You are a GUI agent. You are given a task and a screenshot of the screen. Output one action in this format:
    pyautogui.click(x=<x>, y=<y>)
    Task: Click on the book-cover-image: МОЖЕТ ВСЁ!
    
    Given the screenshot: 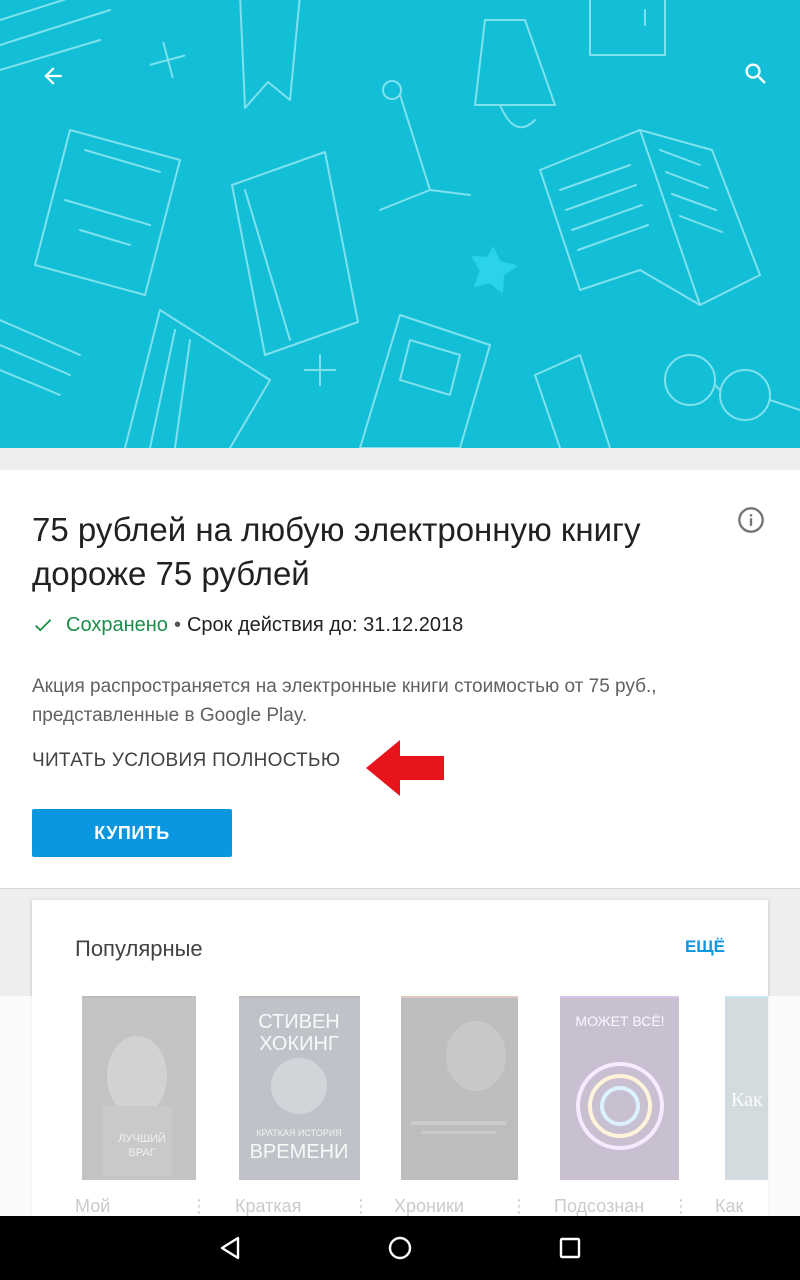 What is the action you would take?
    pyautogui.click(x=619, y=1088)
    